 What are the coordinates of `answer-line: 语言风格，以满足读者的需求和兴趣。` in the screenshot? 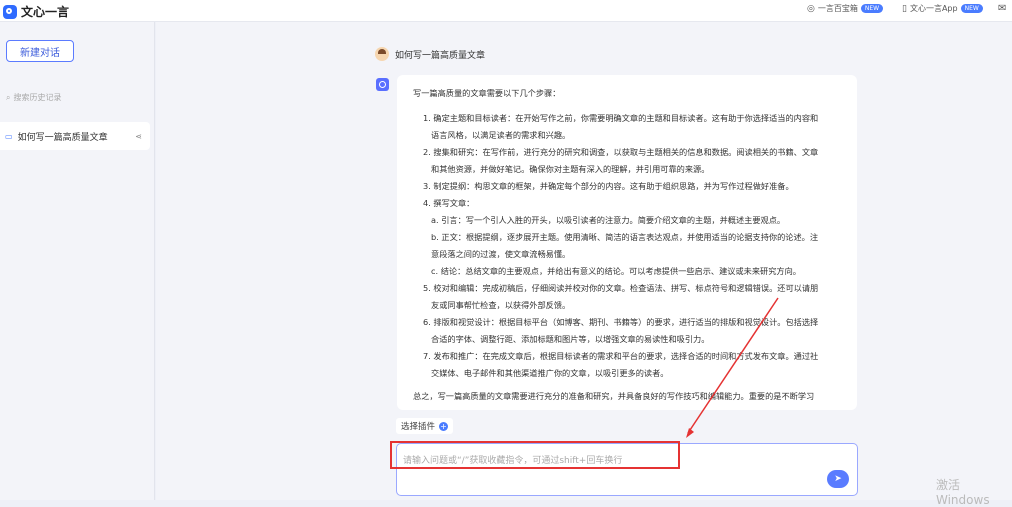 It's located at (501, 135).